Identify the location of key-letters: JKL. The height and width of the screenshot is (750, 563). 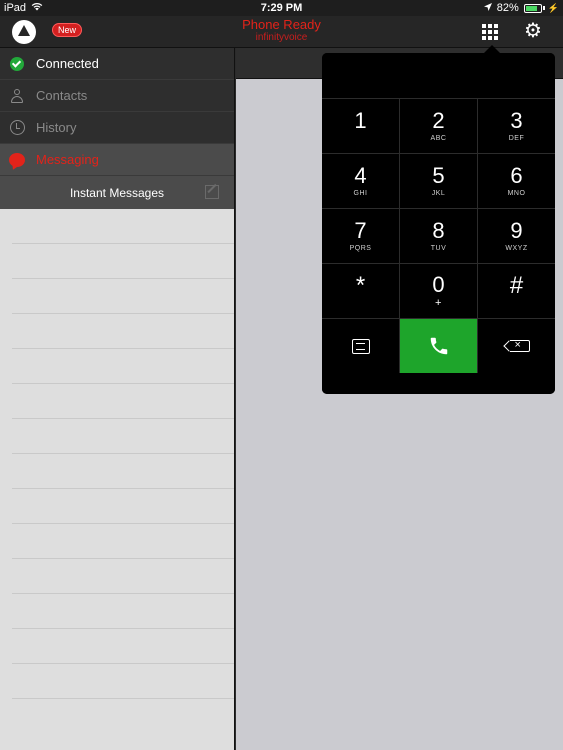
(438, 193).